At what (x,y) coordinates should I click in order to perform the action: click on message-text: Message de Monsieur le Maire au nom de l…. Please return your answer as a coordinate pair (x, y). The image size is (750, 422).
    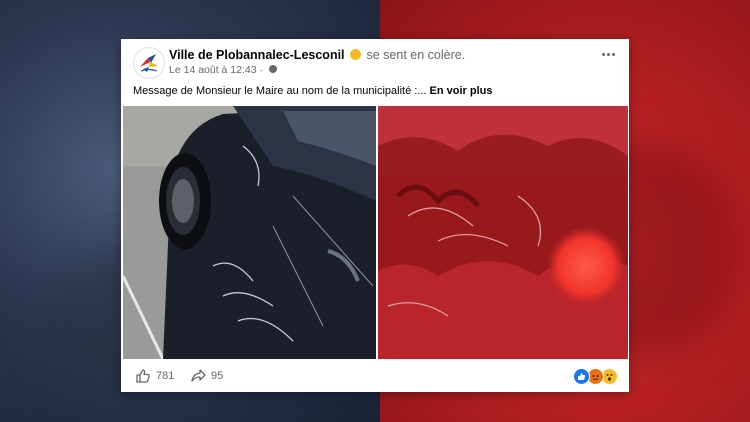
    Looking at the image, I should click on (281, 91).